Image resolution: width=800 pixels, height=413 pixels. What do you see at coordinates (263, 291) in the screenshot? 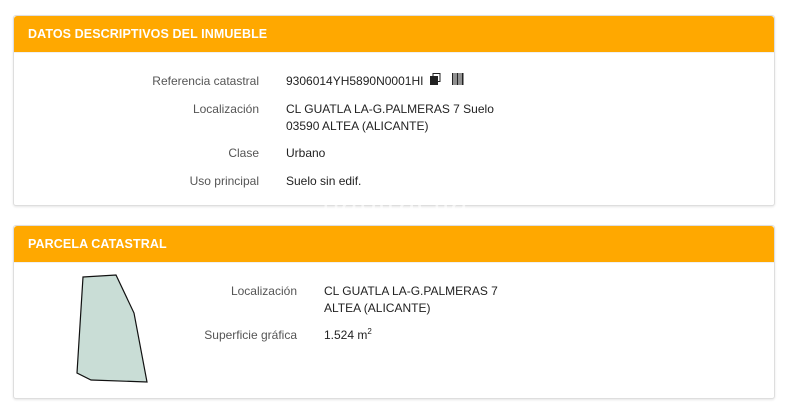
I see `parcel-location-label: Localización` at bounding box center [263, 291].